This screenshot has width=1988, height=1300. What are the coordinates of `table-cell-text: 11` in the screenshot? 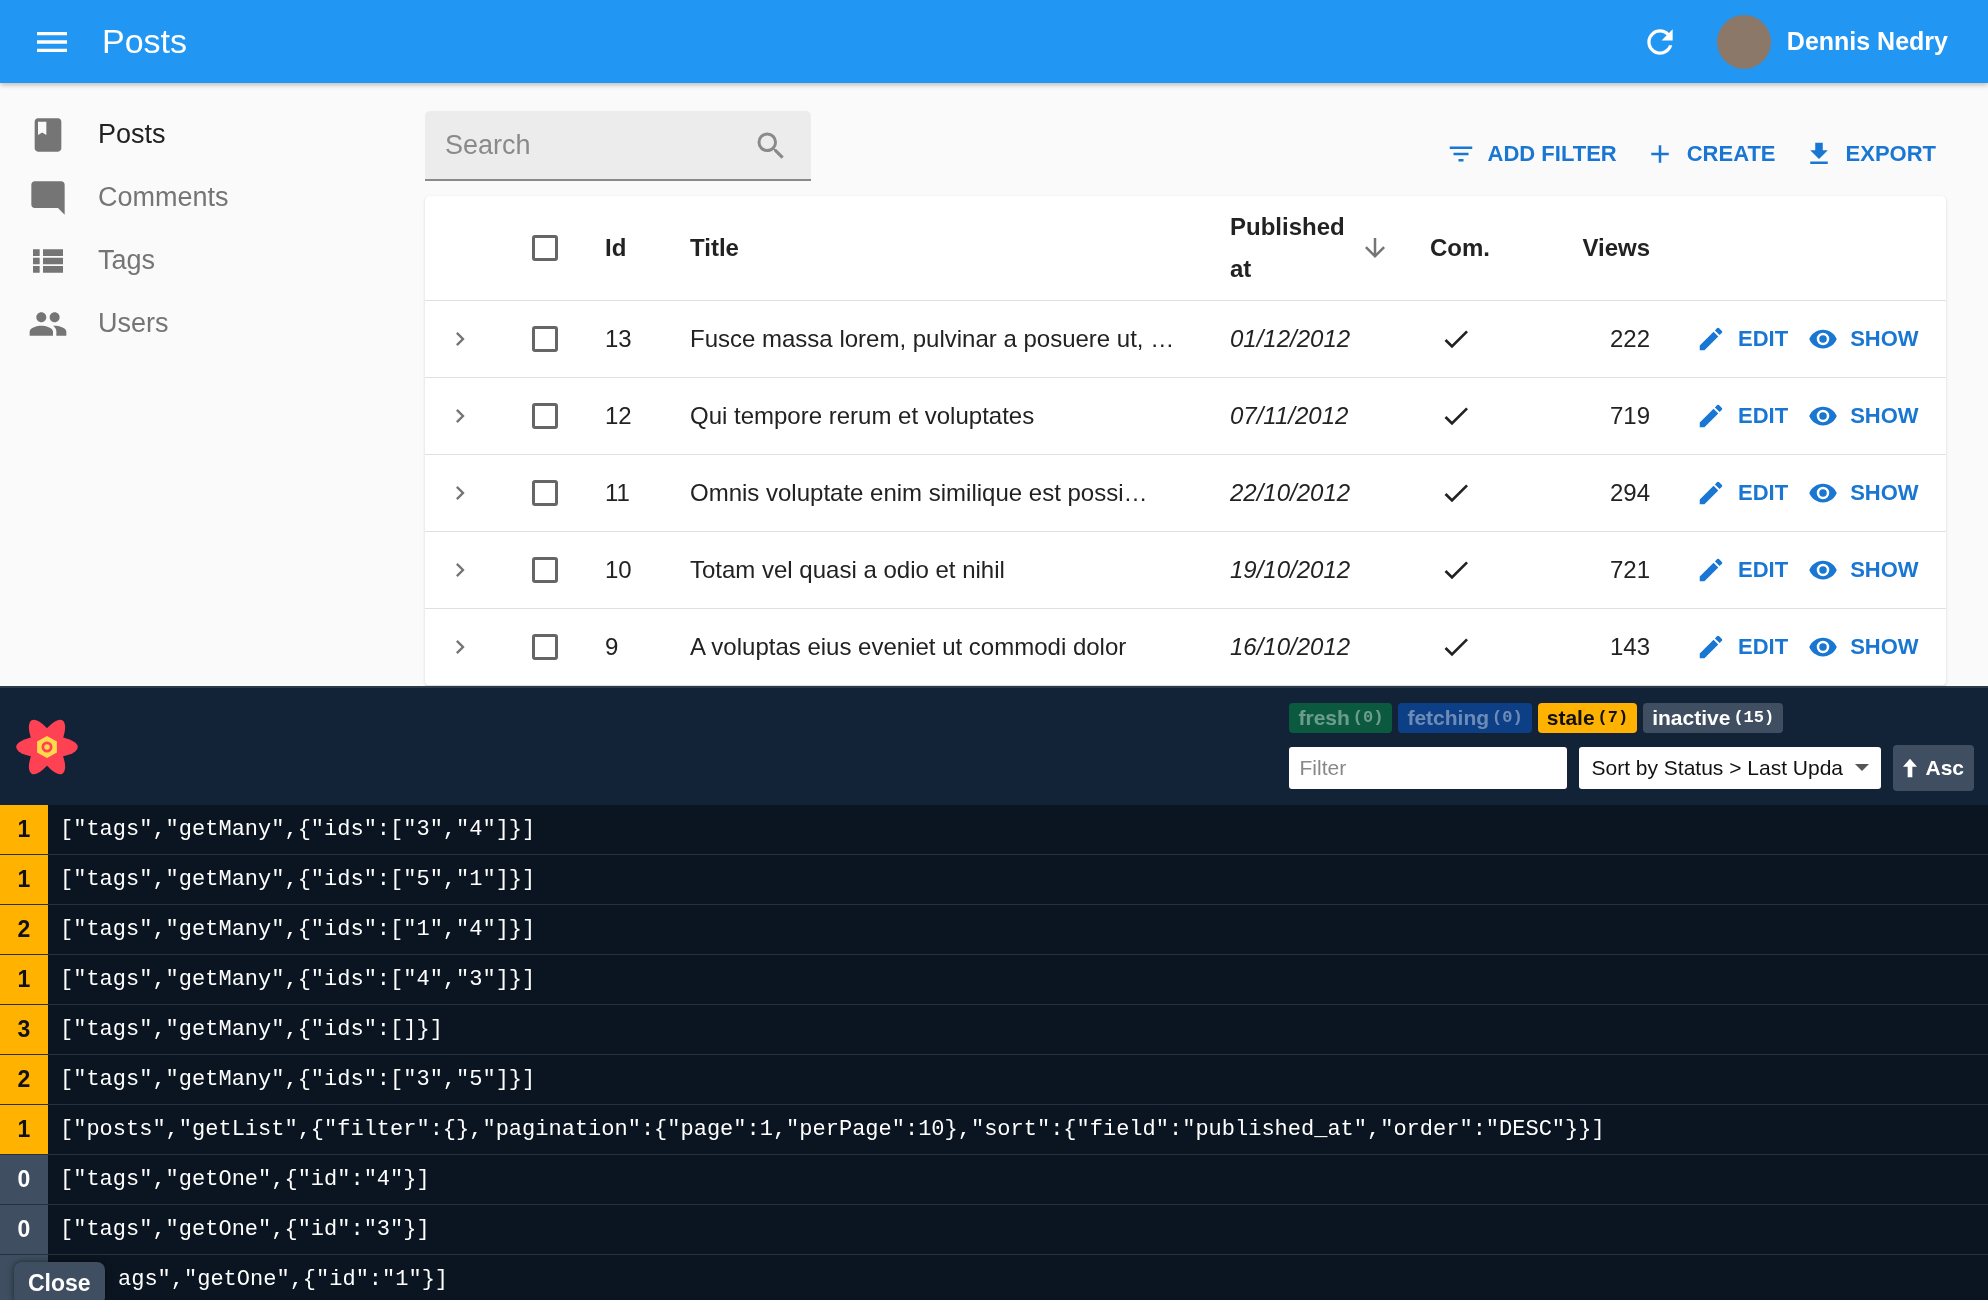 It's located at (617, 493).